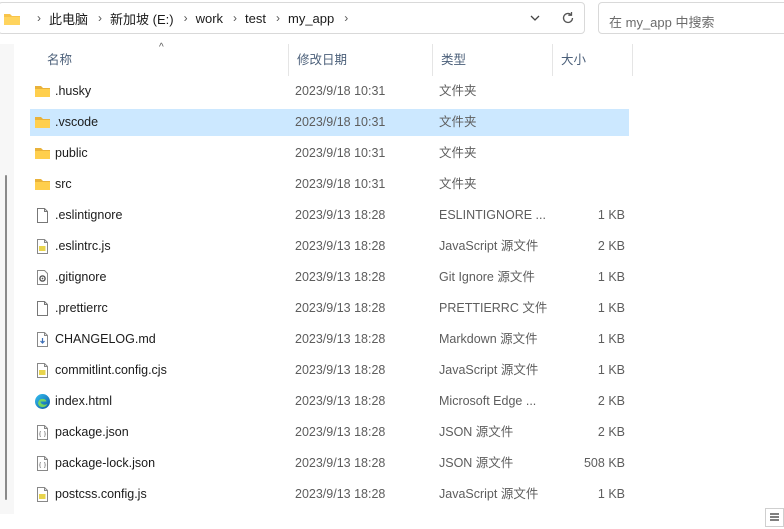  Describe the element at coordinates (493, 60) in the screenshot. I see `column-header-type: 类型` at that location.